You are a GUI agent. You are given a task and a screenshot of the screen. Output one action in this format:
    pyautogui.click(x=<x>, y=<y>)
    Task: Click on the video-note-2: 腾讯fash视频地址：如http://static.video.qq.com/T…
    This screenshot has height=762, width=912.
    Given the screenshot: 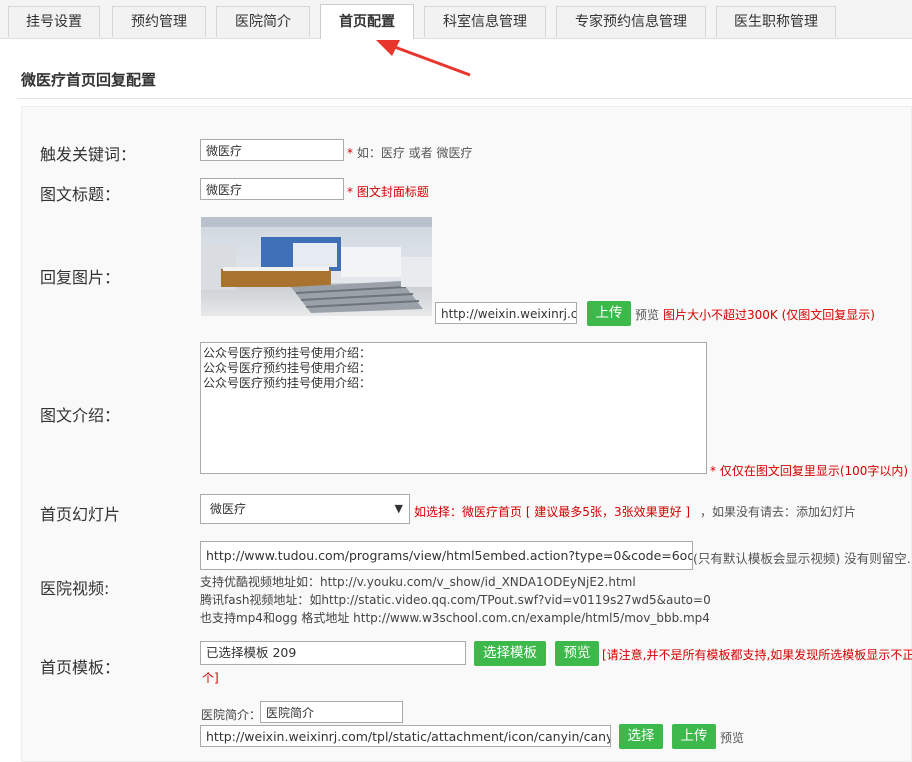 What is the action you would take?
    pyautogui.click(x=455, y=600)
    